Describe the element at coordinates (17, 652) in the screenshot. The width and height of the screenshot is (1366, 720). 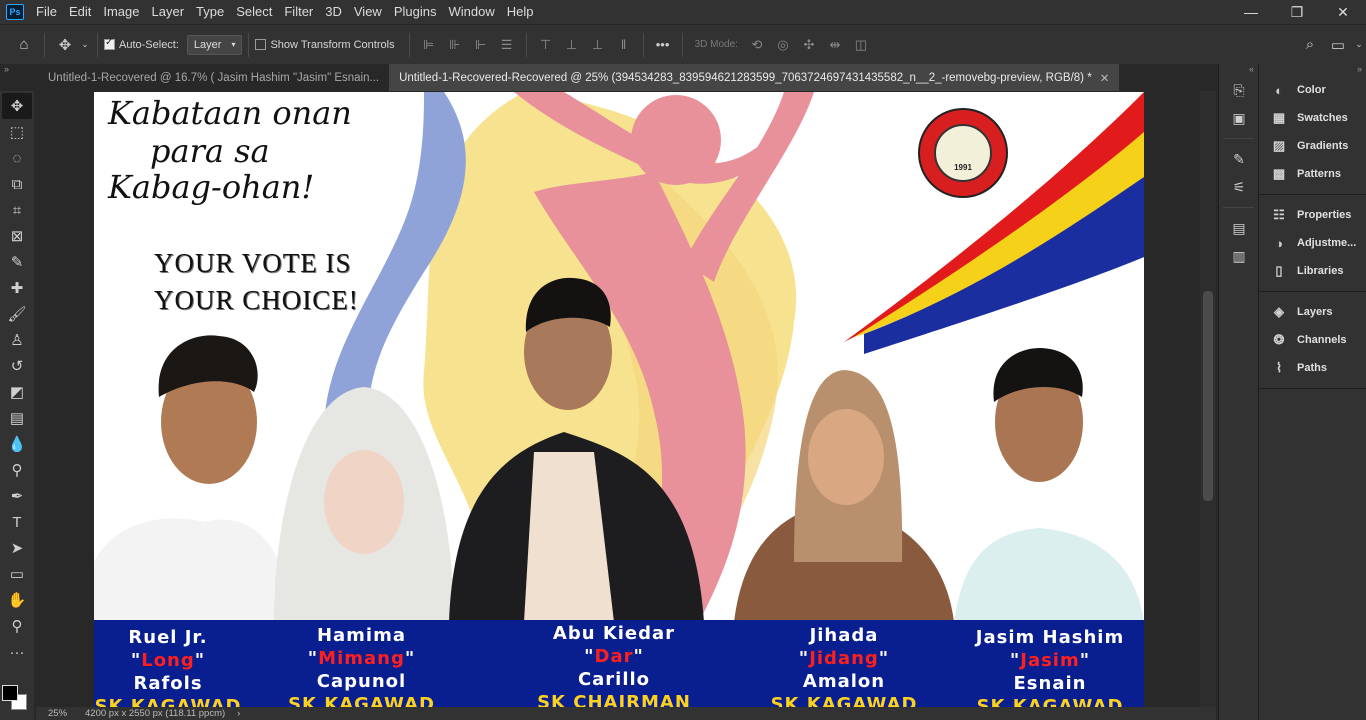
I see `edit-toolbar-icon: ···` at that location.